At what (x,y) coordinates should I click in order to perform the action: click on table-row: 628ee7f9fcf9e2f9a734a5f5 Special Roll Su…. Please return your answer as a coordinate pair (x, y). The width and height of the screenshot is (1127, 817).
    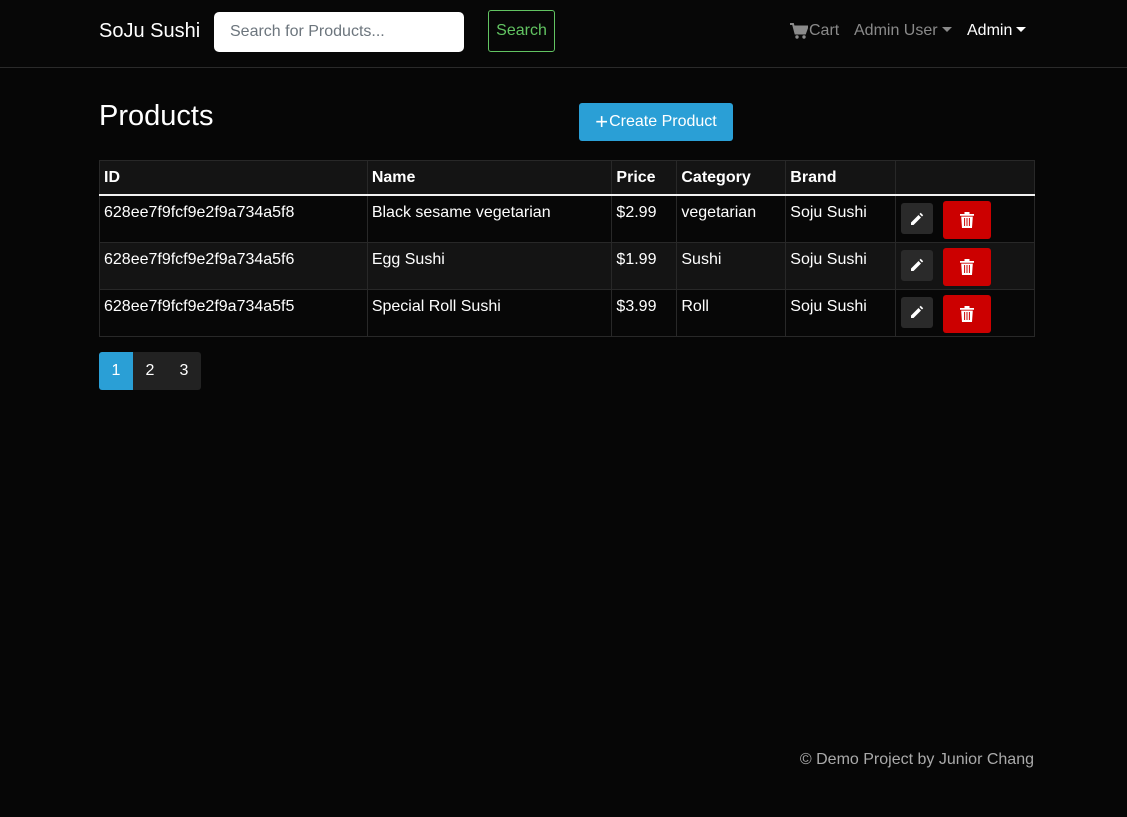
    Looking at the image, I should click on (567, 312).